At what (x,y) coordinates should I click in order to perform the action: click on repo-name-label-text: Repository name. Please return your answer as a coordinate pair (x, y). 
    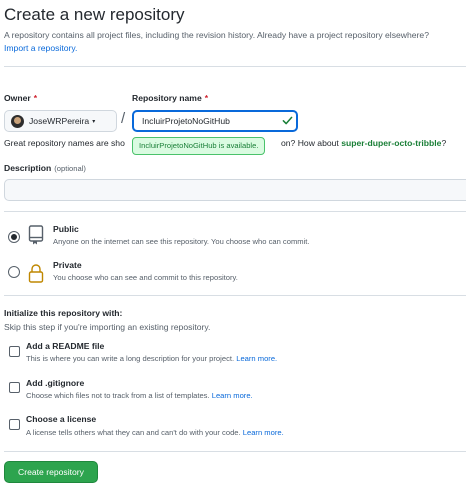
    Looking at the image, I should click on (167, 98).